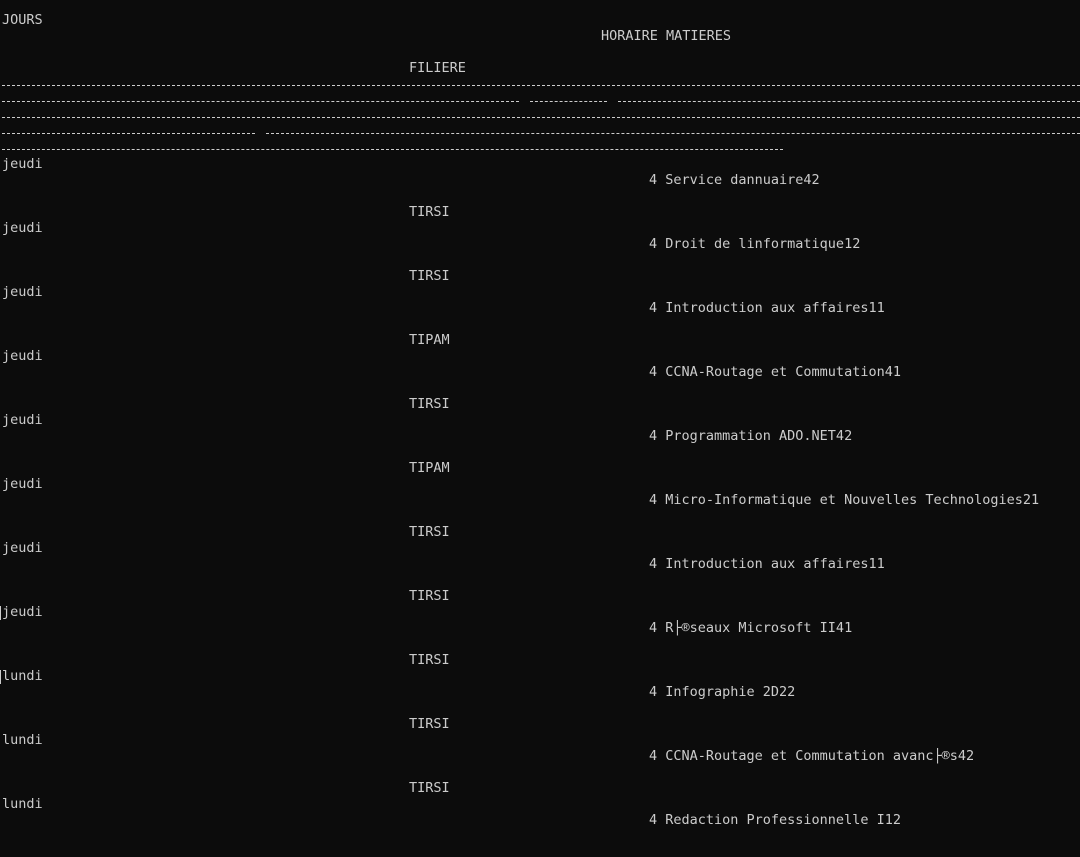  I want to click on row-matiere: 4 R├®seaux Microsoft II41, so click(751, 628).